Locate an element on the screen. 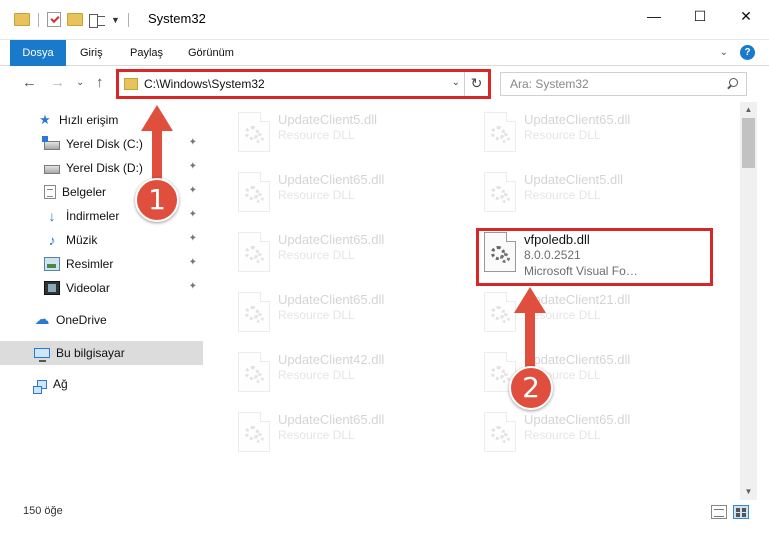 The image size is (769, 535). annotation-arrow-2-head is located at coordinates (530, 300).